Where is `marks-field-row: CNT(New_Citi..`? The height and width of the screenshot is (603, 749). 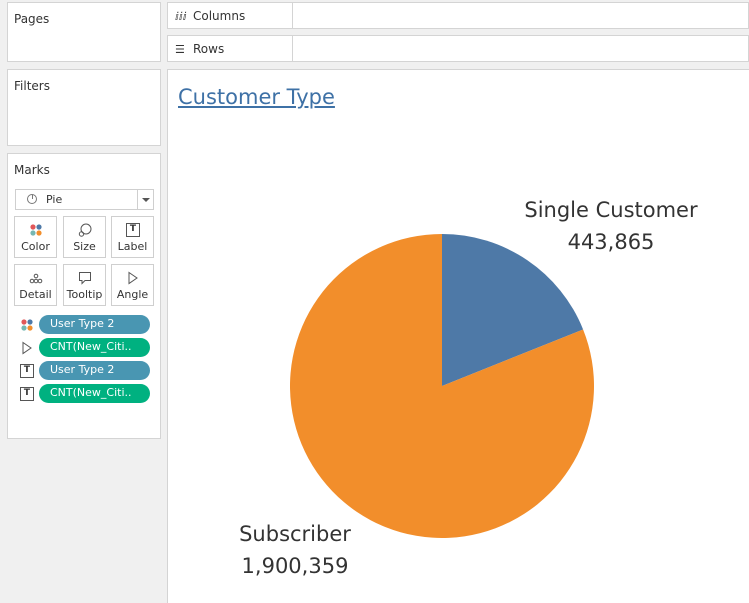
marks-field-row: CNT(New_Citi.. is located at coordinates (86, 348).